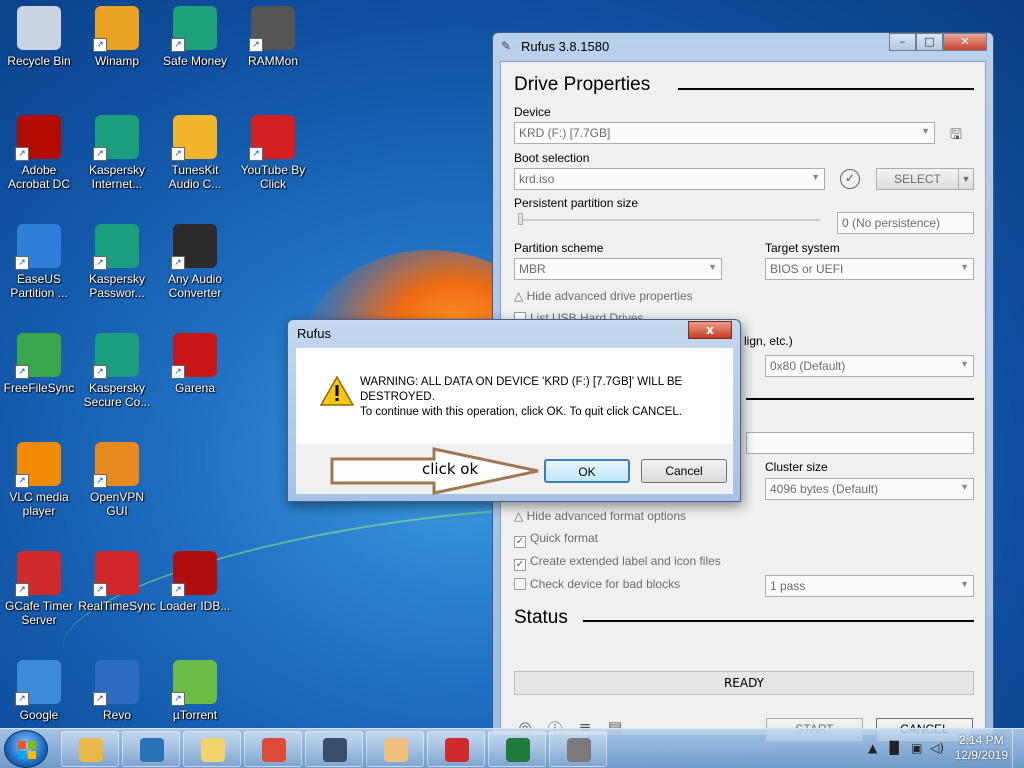  Describe the element at coordinates (869, 269) in the screenshot. I see `target-system-select: BIOS or UEFI ▼` at that location.